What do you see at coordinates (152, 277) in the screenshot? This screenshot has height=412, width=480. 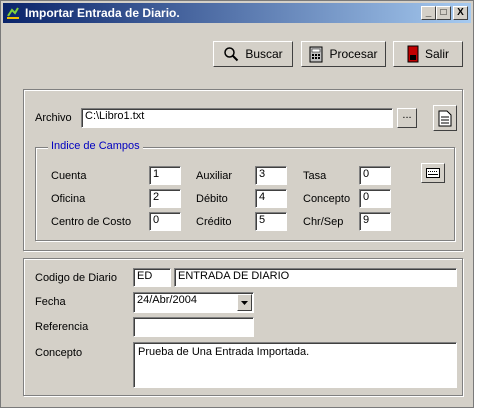 I see `codigo-diario-input: ED` at bounding box center [152, 277].